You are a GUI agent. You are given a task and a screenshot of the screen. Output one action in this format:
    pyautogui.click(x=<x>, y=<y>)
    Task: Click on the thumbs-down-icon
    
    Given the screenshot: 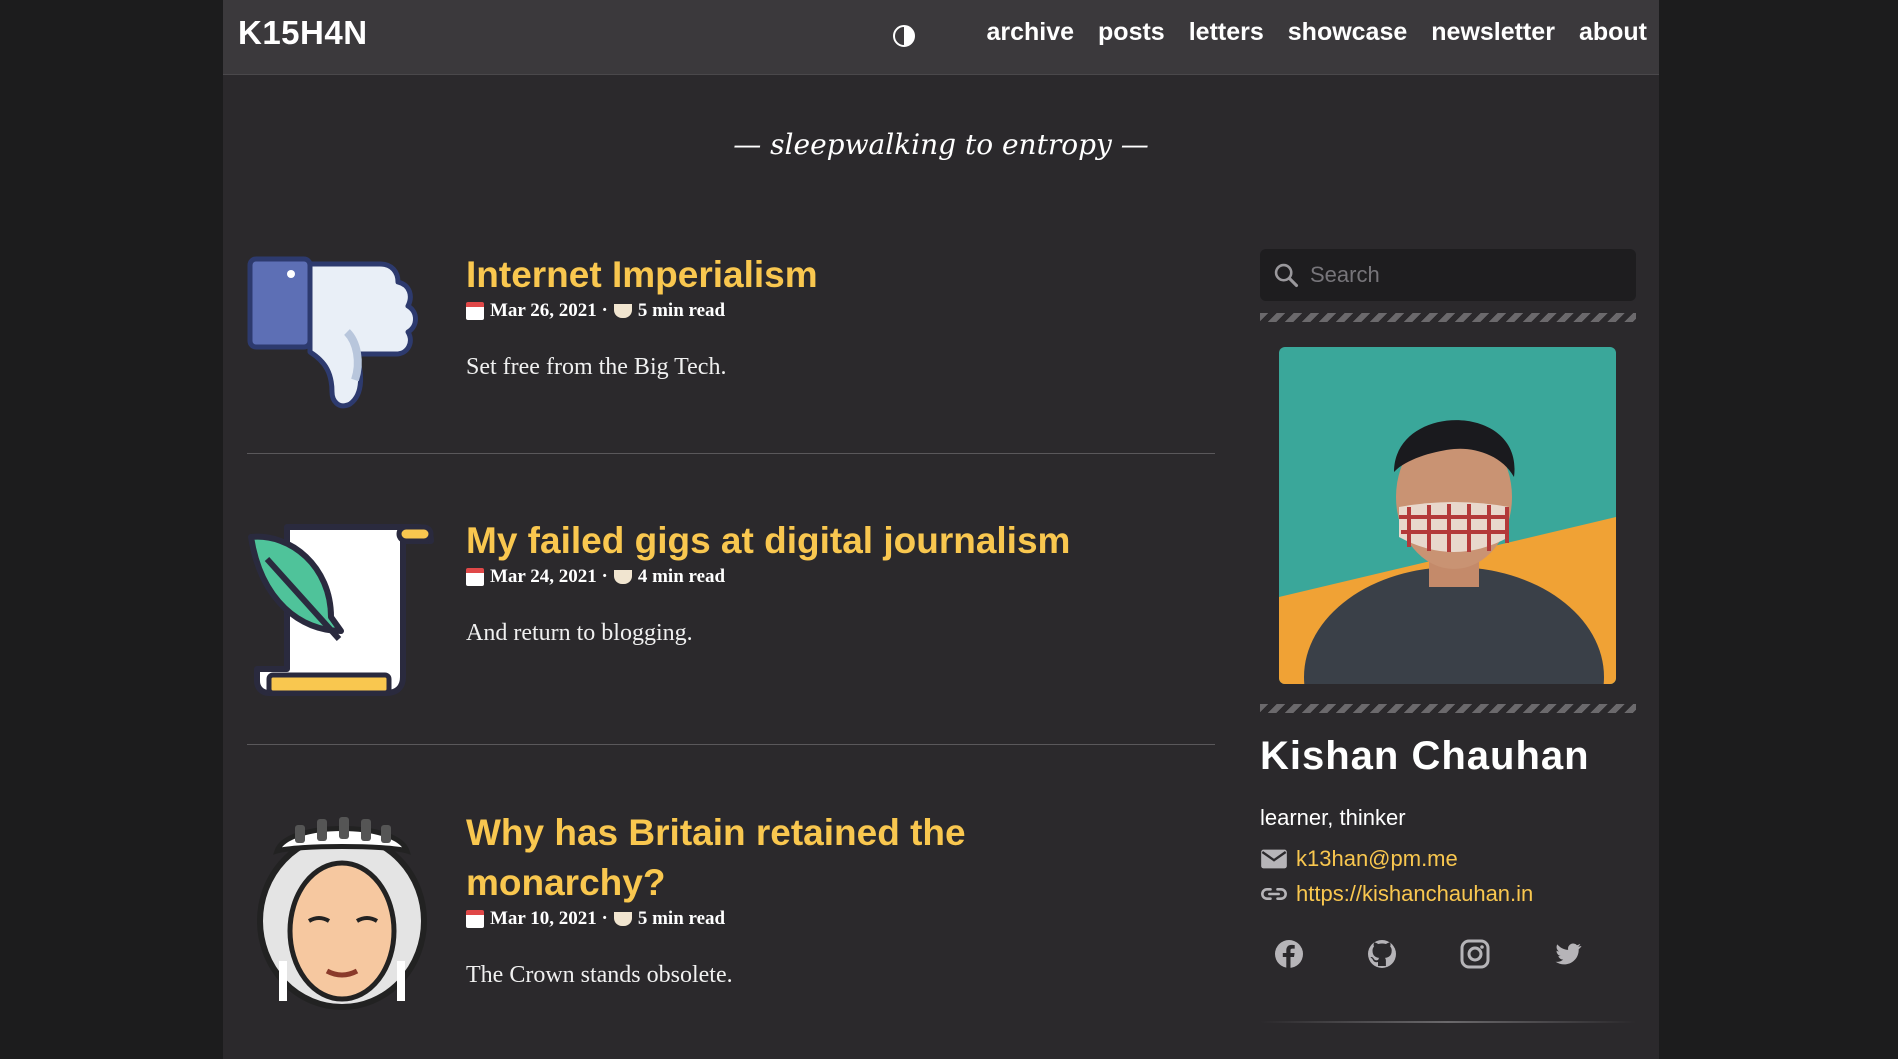 What is the action you would take?
    pyautogui.click(x=342, y=337)
    